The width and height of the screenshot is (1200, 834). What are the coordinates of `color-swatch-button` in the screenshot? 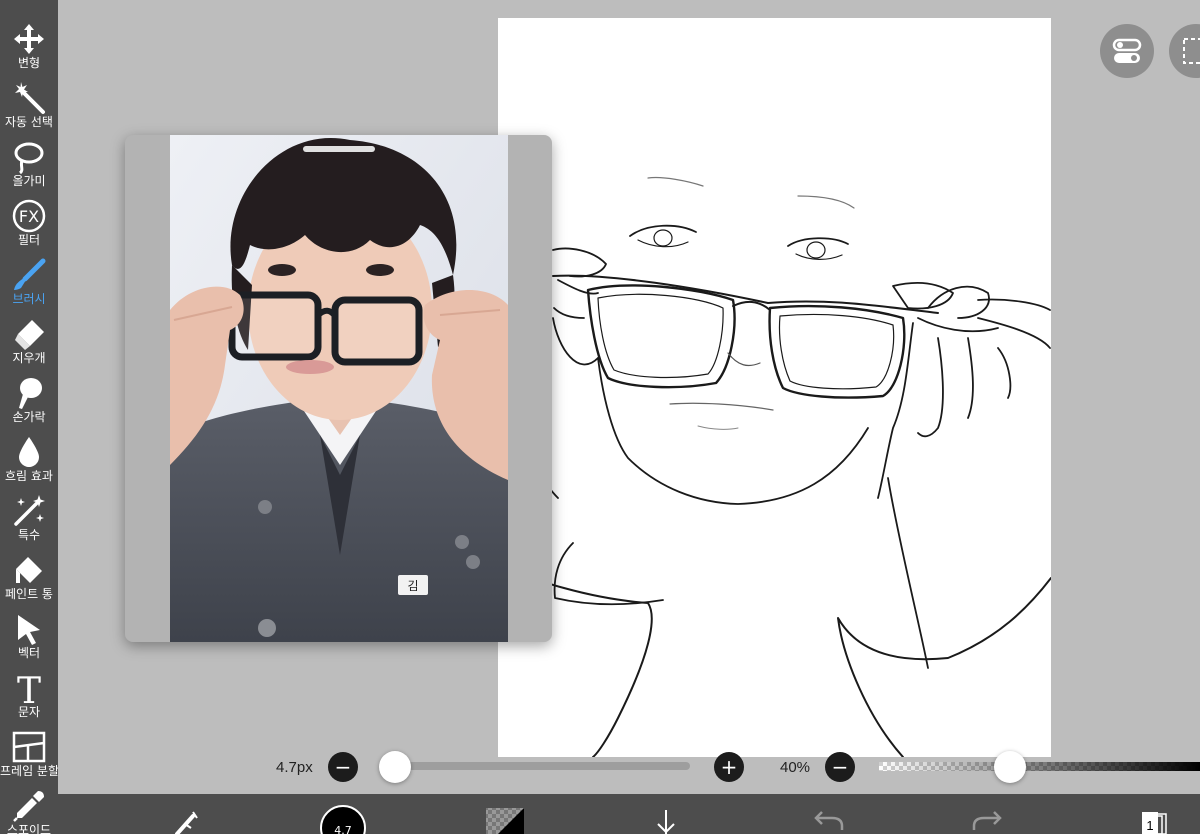 It's located at (504, 814).